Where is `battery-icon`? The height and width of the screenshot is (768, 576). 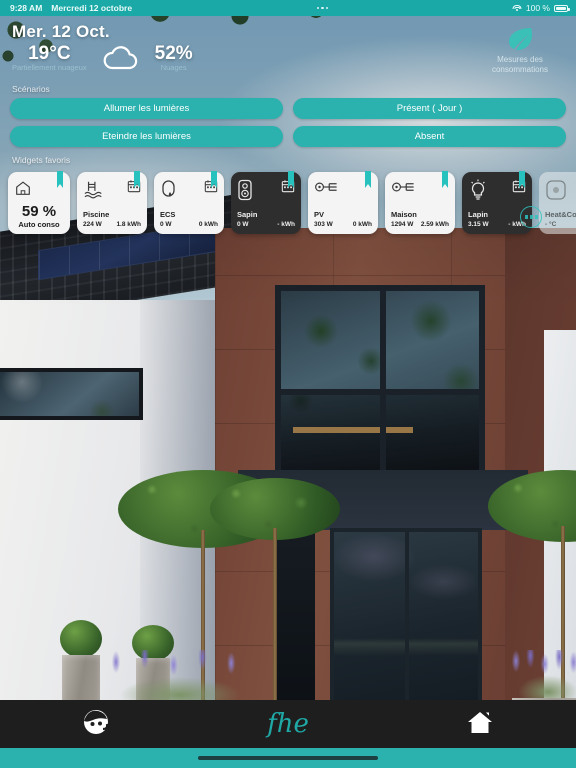 battery-icon is located at coordinates (562, 8).